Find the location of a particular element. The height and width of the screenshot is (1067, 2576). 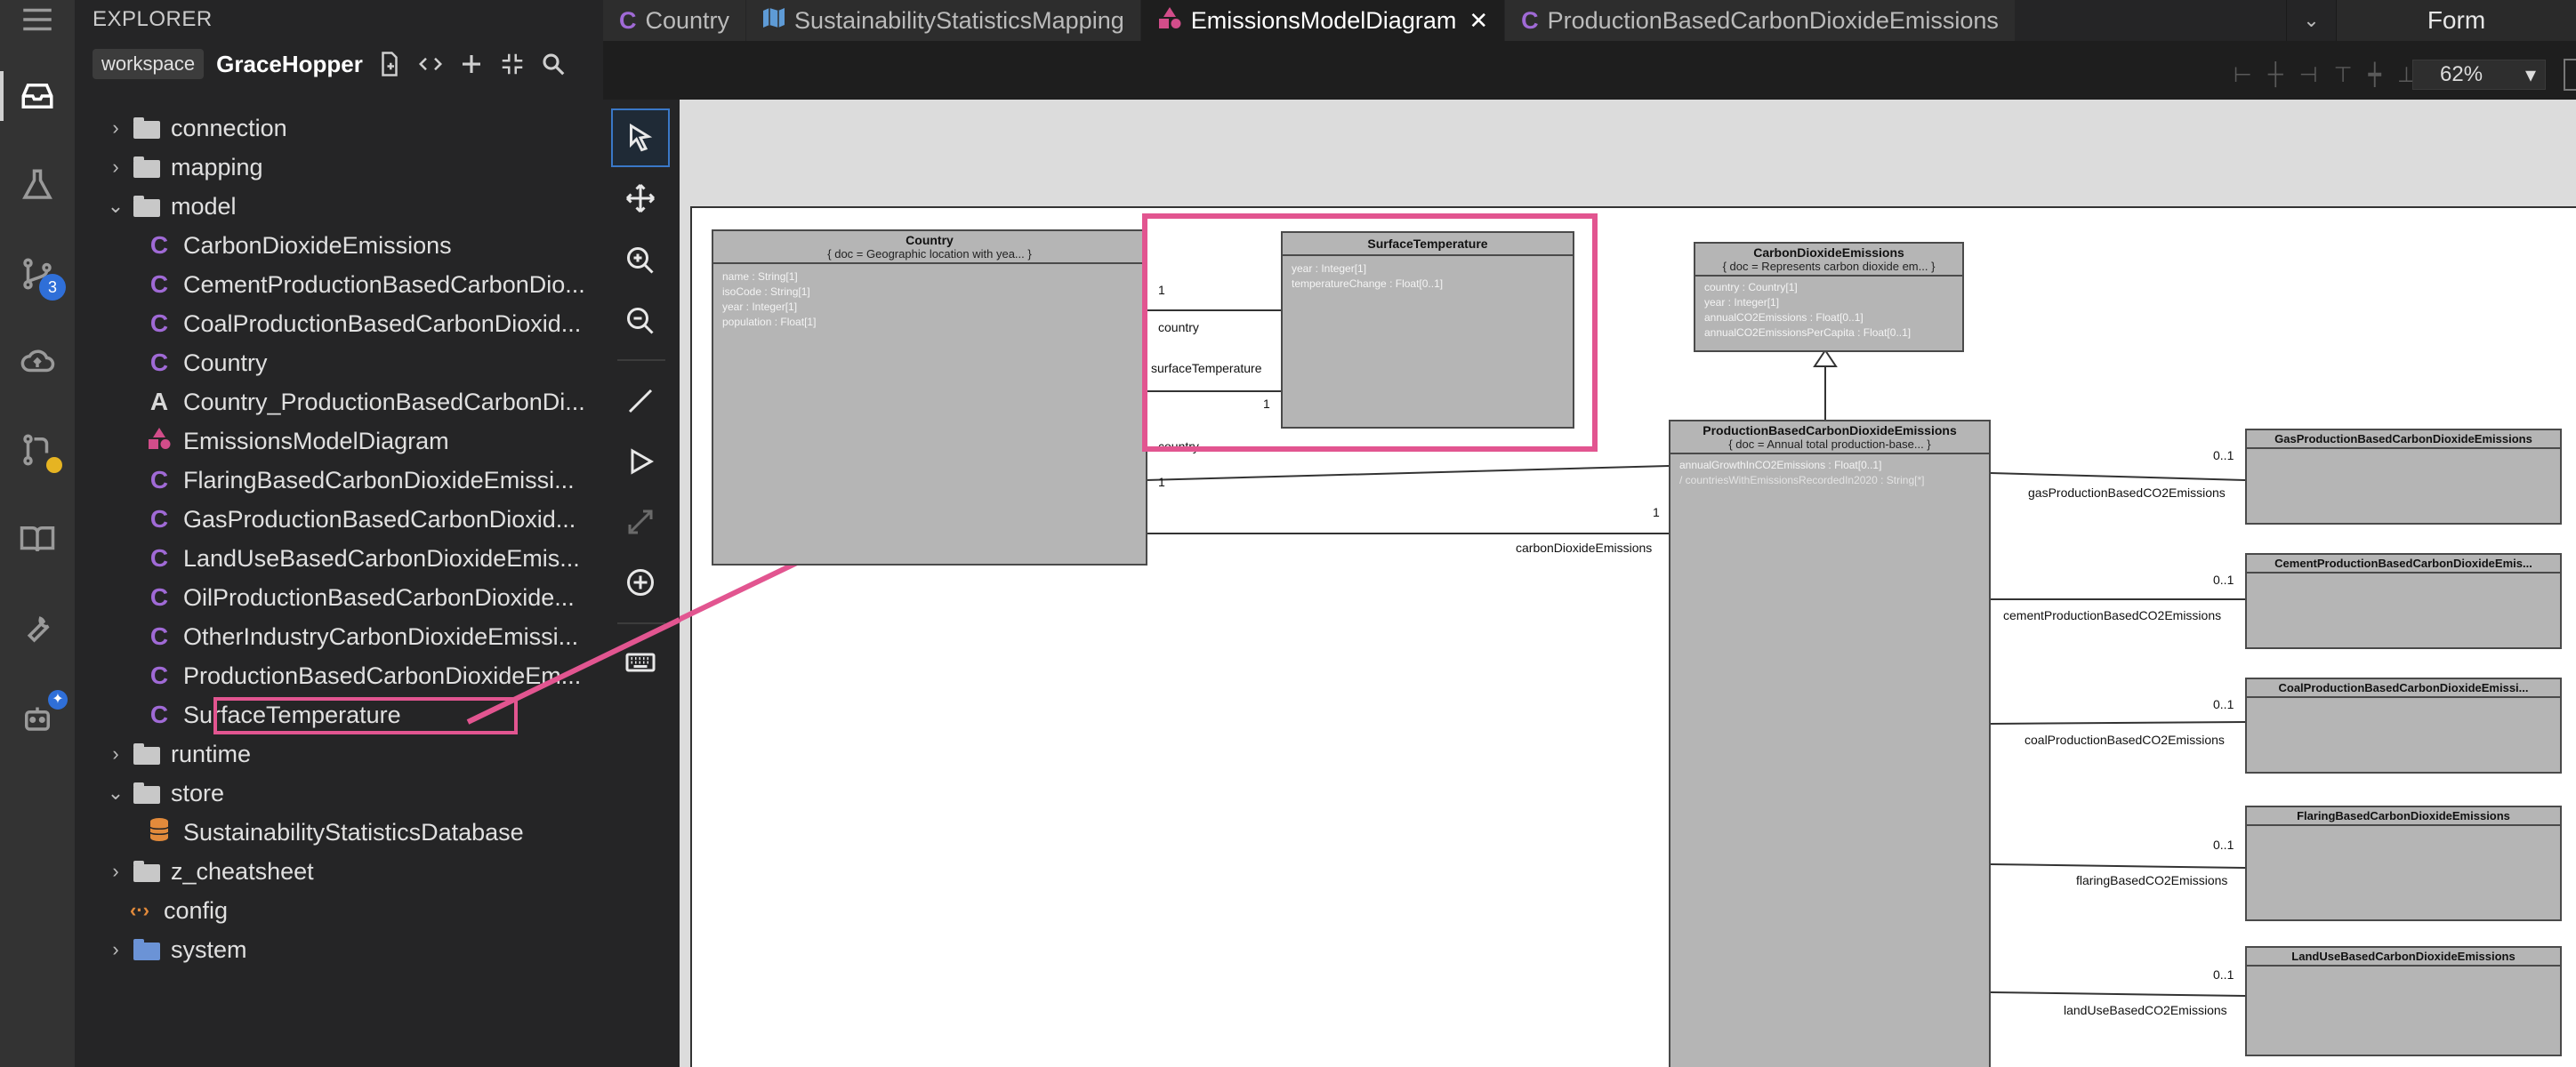

zoom-out-icon is located at coordinates (640, 321).